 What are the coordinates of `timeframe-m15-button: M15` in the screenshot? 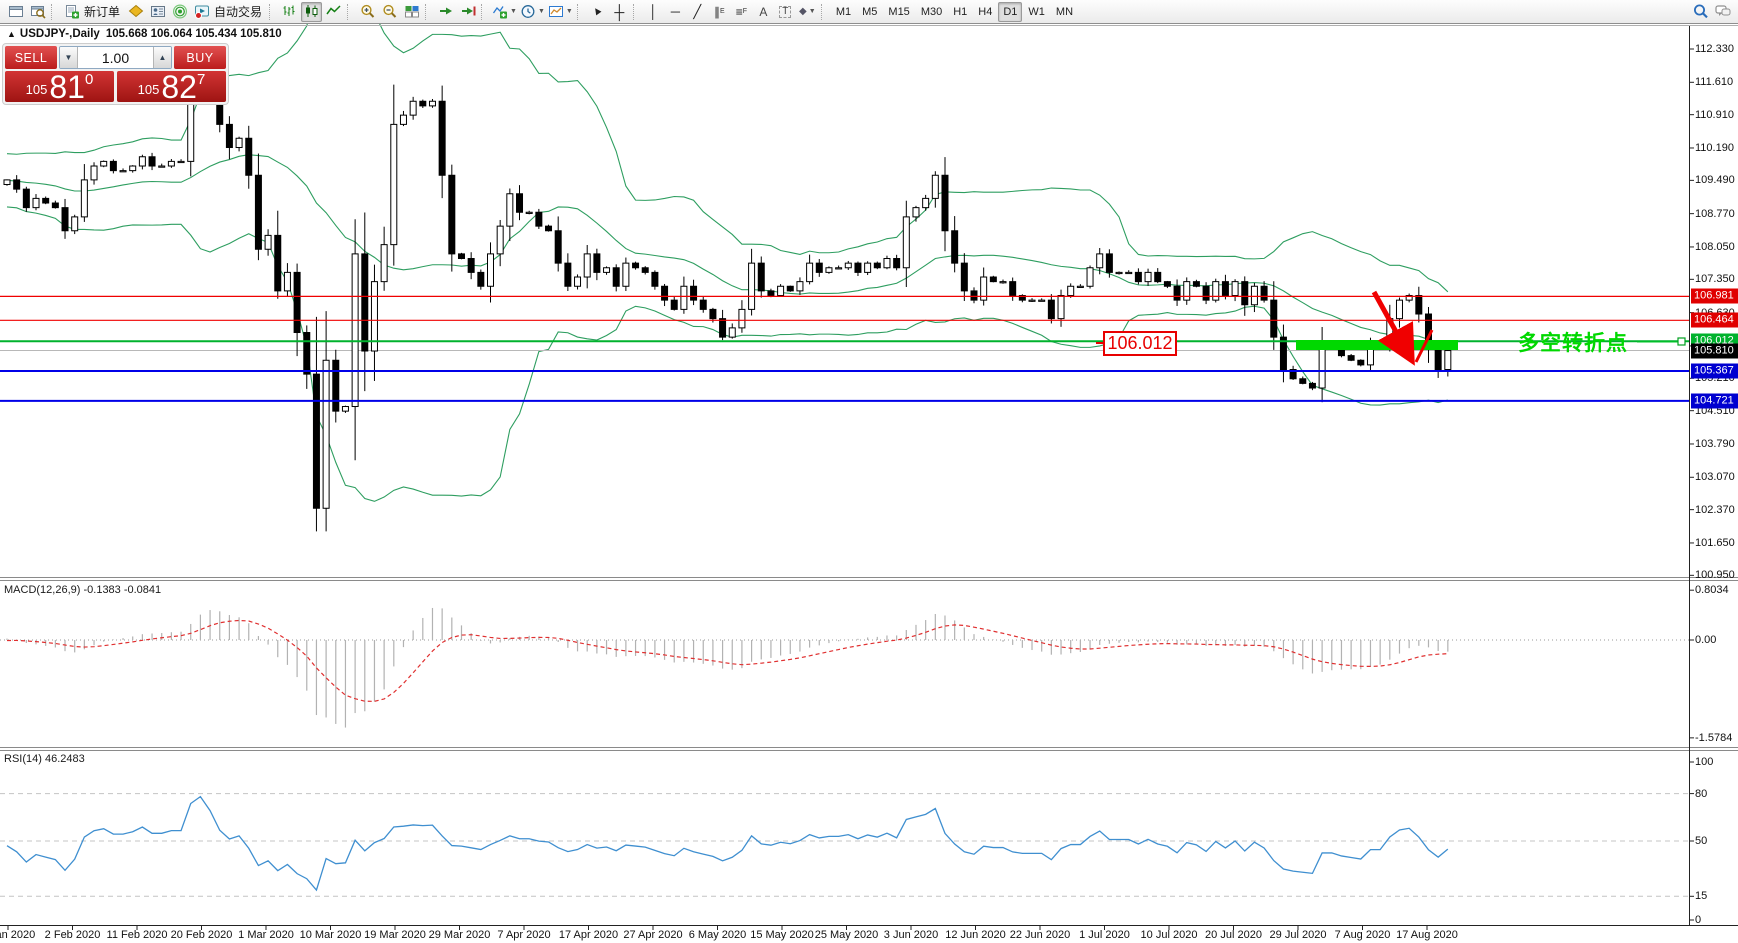 It's located at (898, 12).